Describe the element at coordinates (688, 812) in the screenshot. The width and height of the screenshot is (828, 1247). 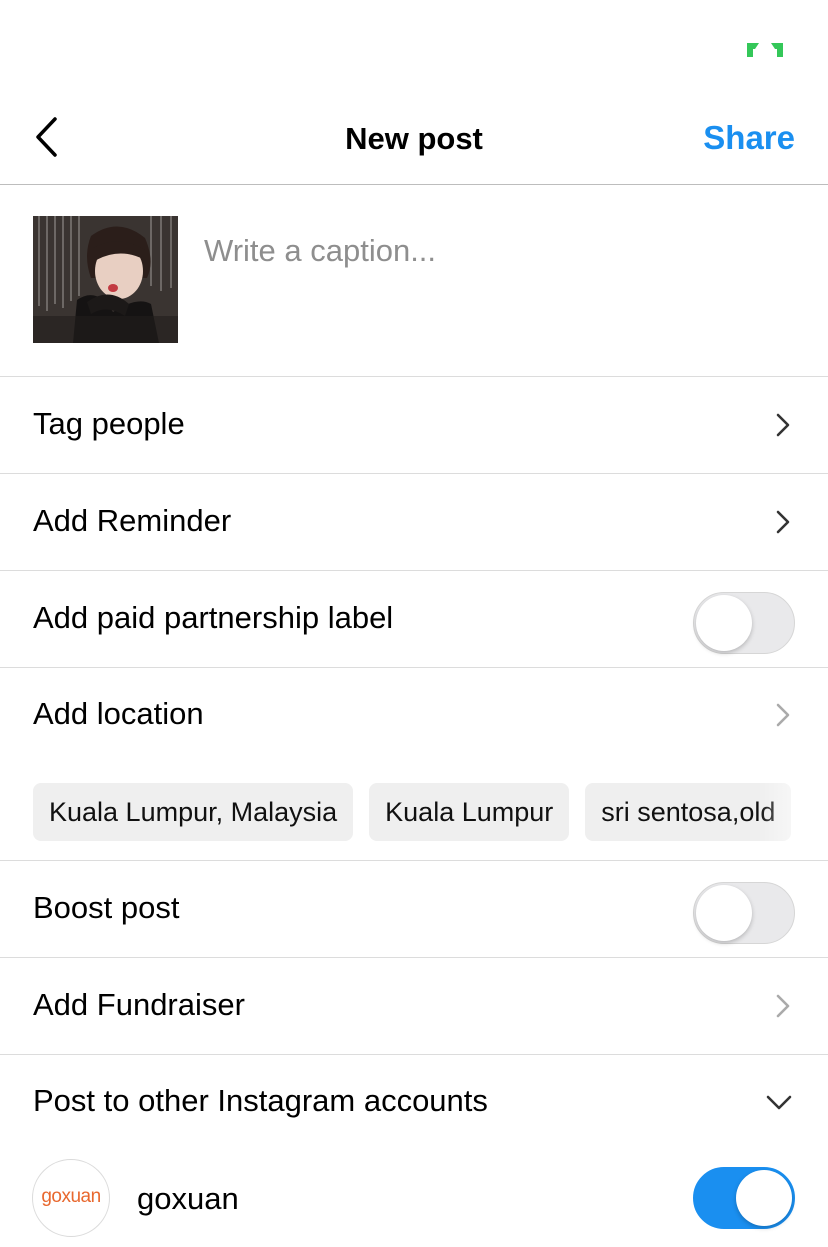
I see `location-chip: sri sentosa,old` at that location.